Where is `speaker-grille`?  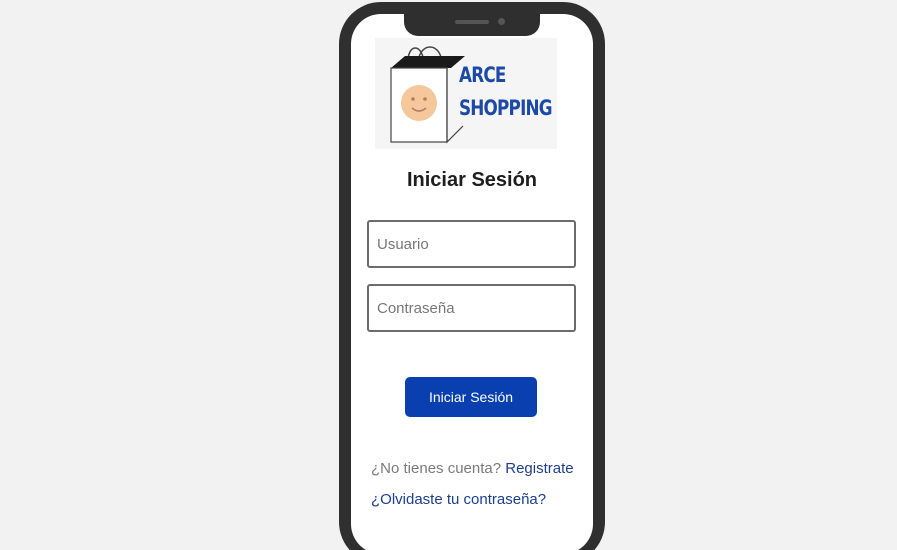
speaker-grille is located at coordinates (472, 22).